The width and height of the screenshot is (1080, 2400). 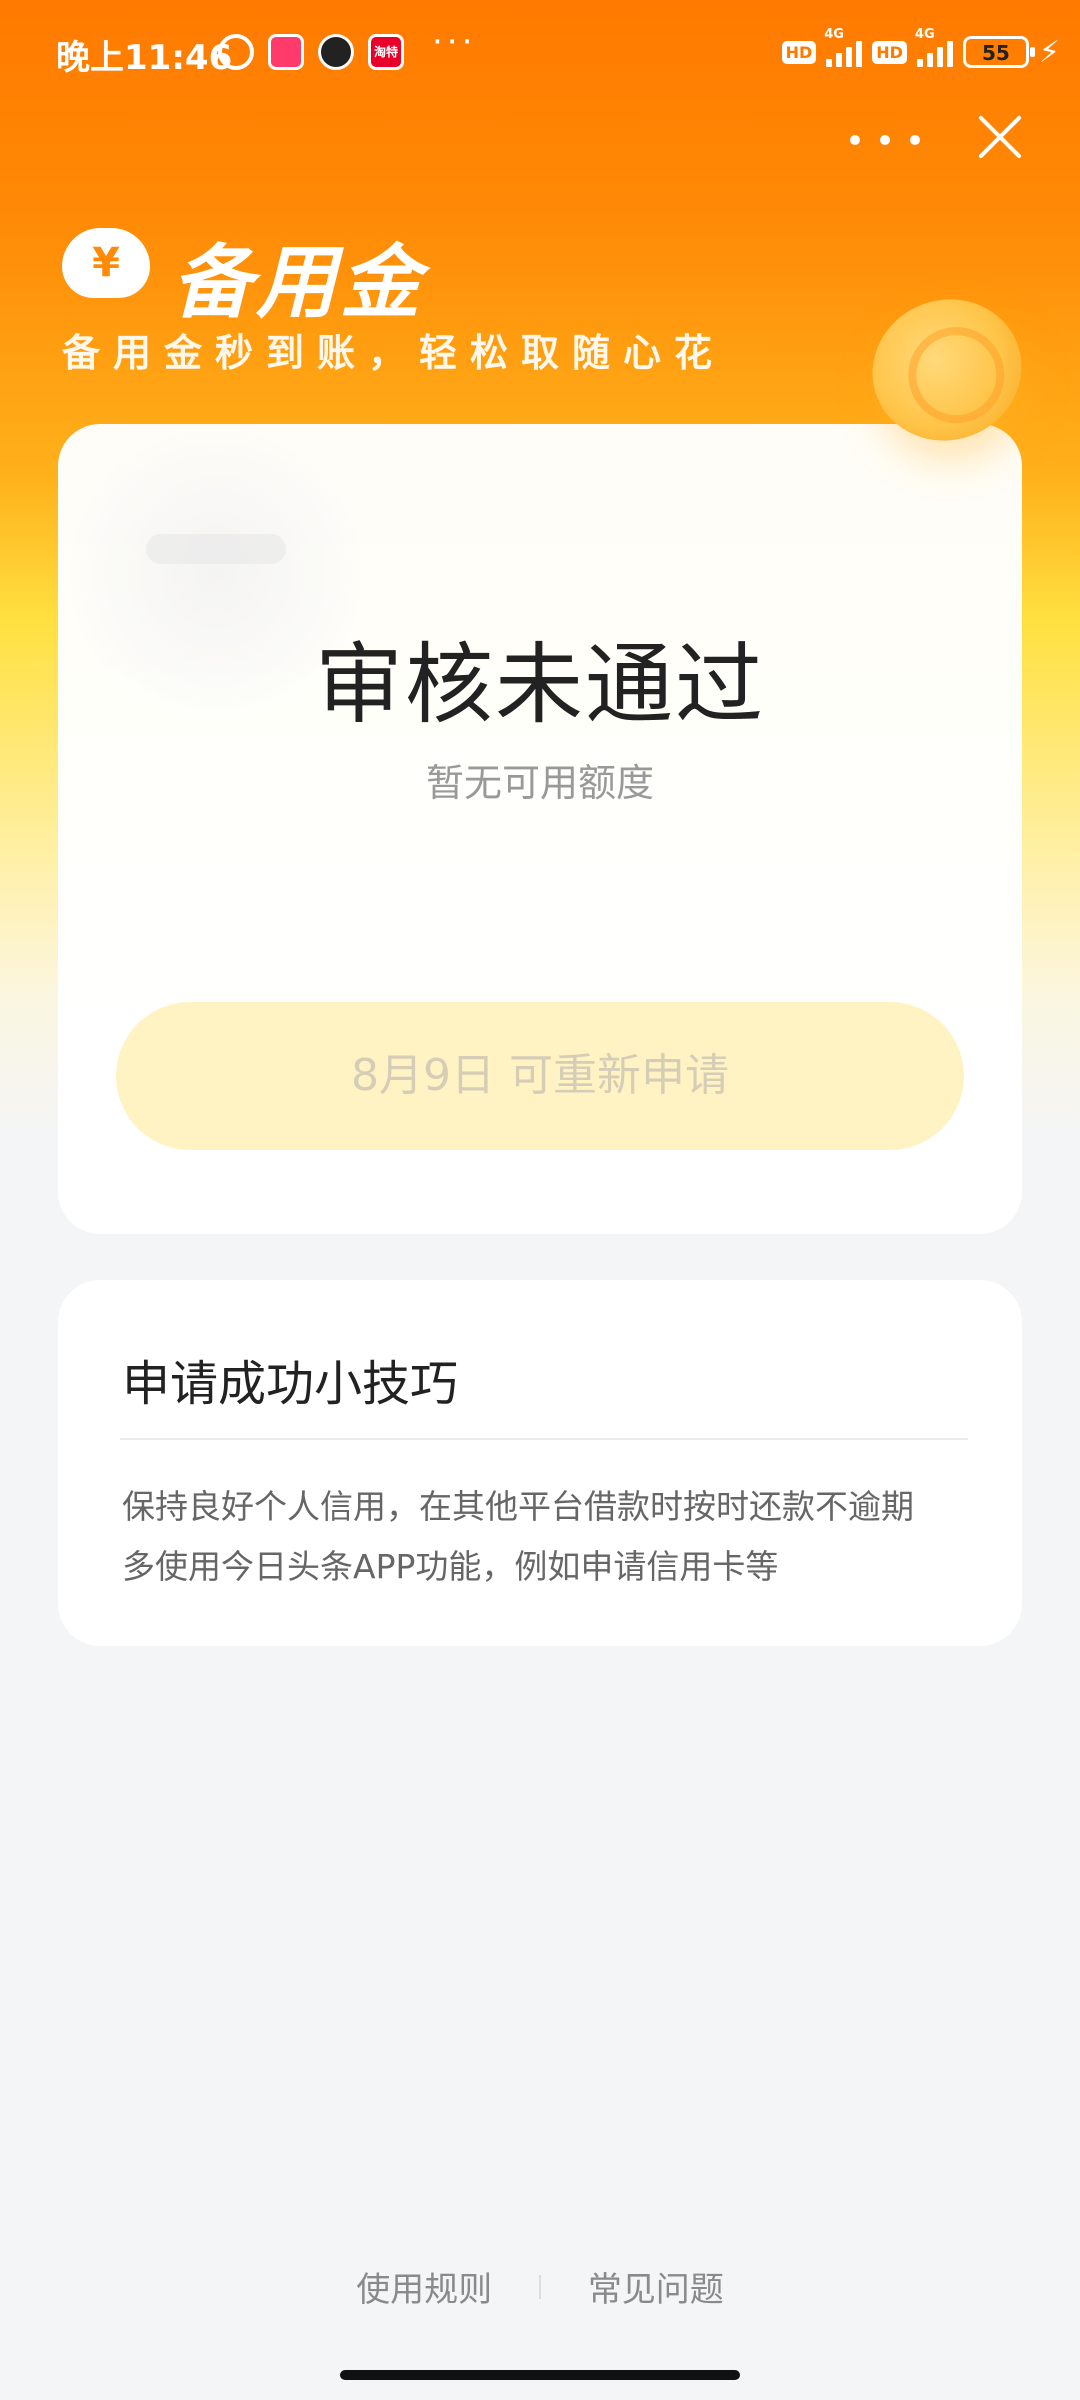 What do you see at coordinates (540, 2375) in the screenshot?
I see `home-indicator` at bounding box center [540, 2375].